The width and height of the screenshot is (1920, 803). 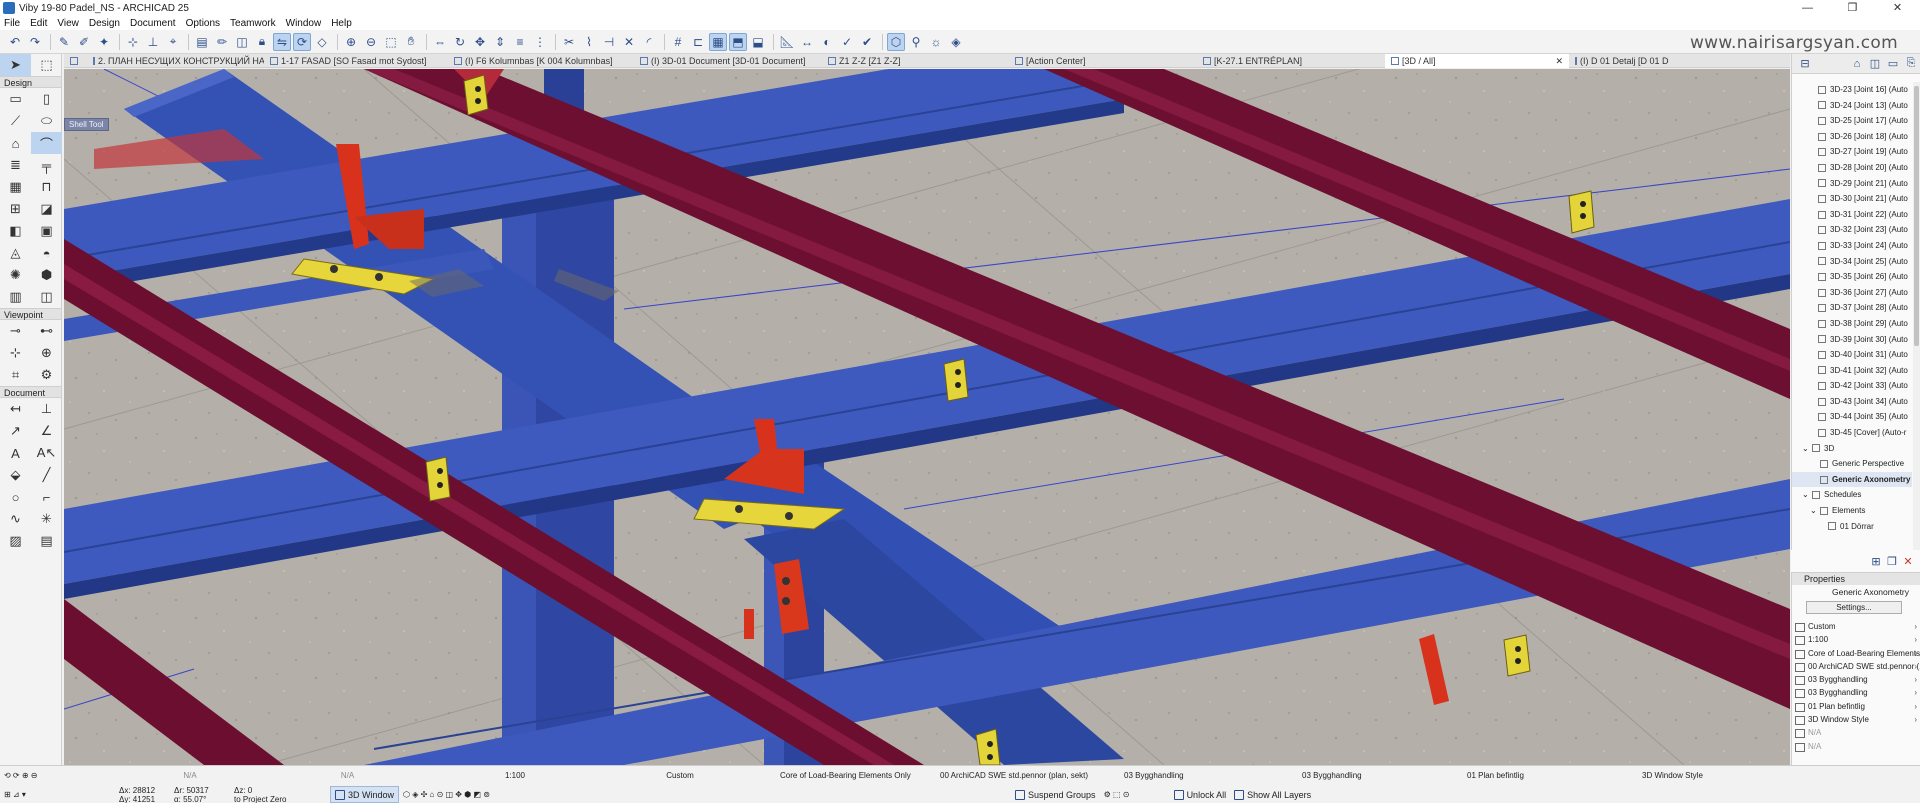 What do you see at coordinates (1807, 449) in the screenshot?
I see `chevron-down-icon: ⌄` at bounding box center [1807, 449].